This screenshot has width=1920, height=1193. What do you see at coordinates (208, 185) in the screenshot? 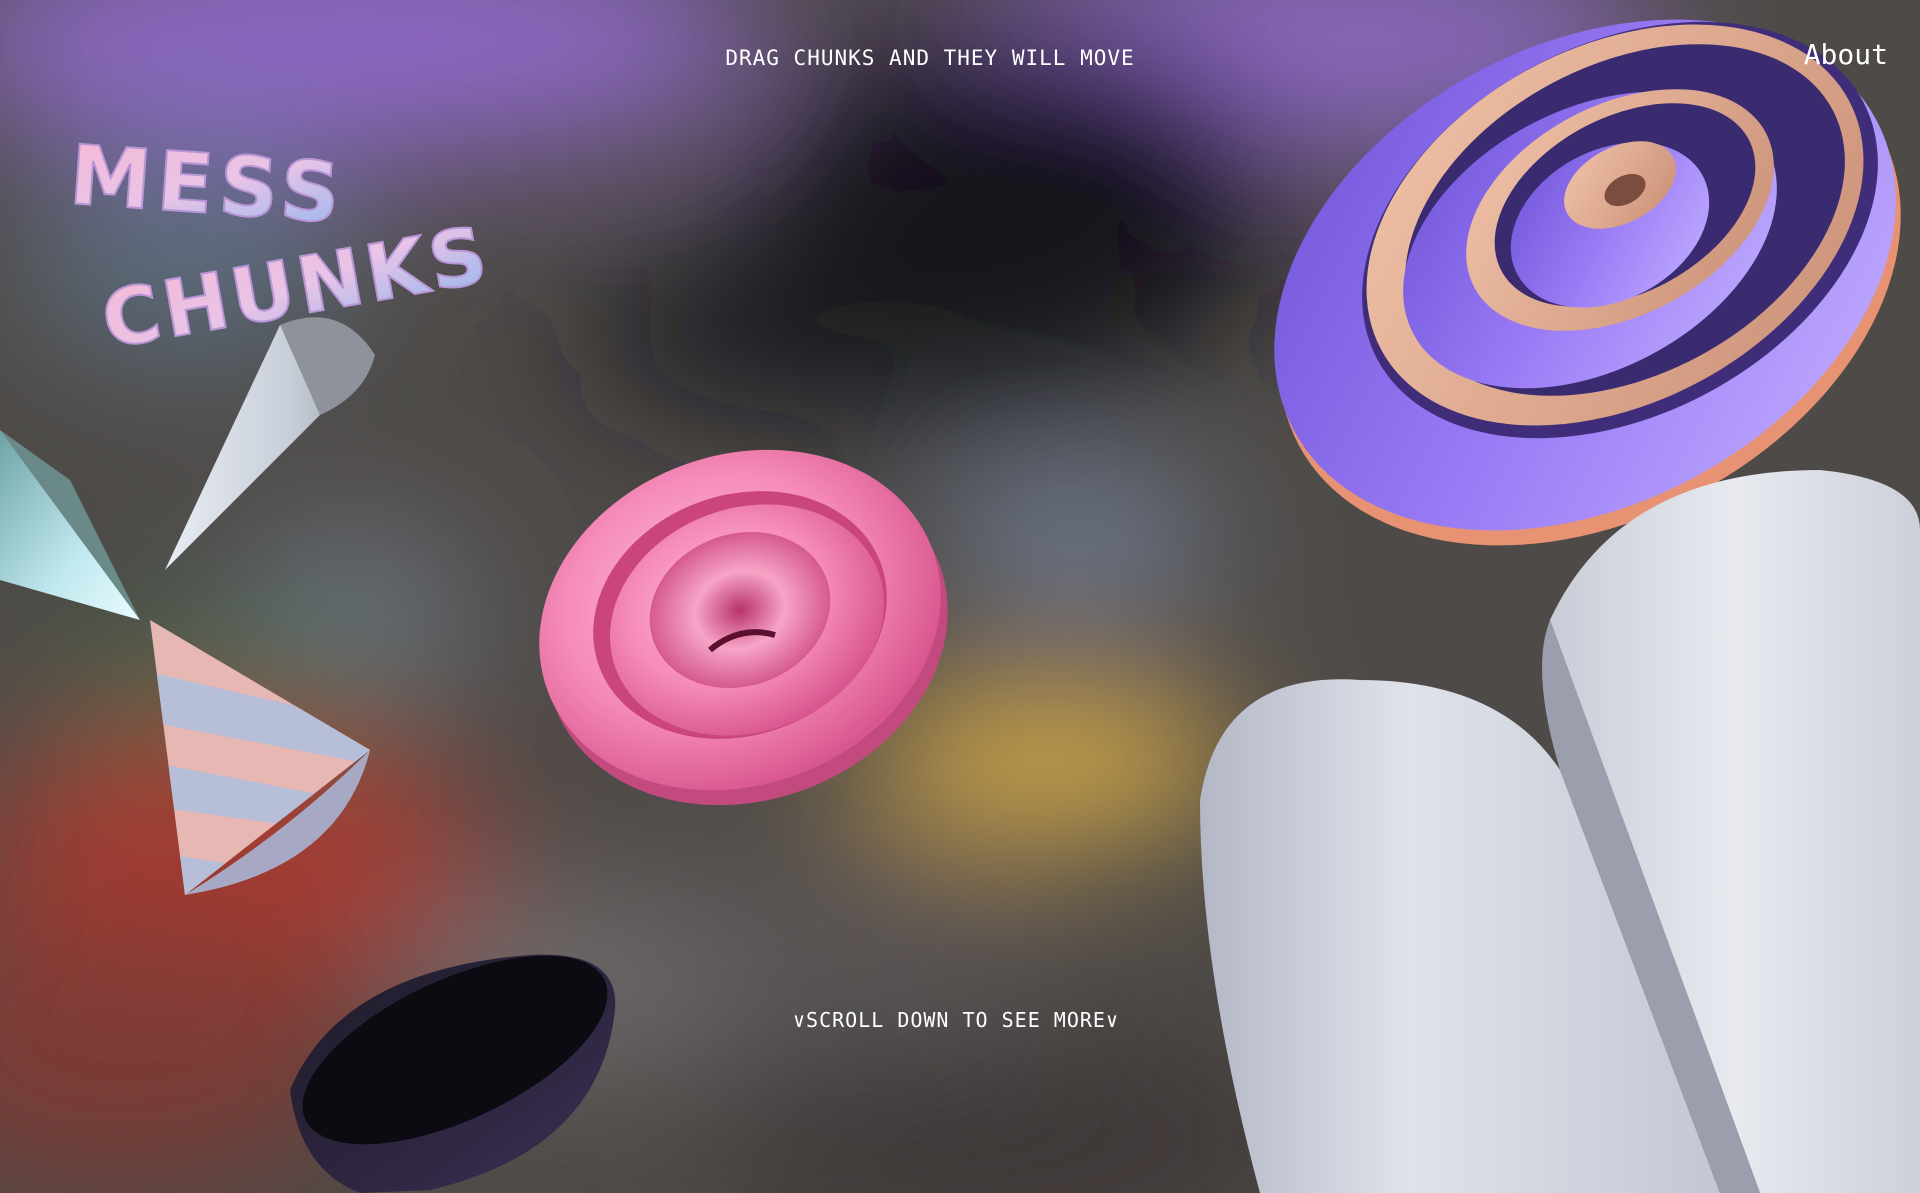
I see `logo-line-1: MESS` at bounding box center [208, 185].